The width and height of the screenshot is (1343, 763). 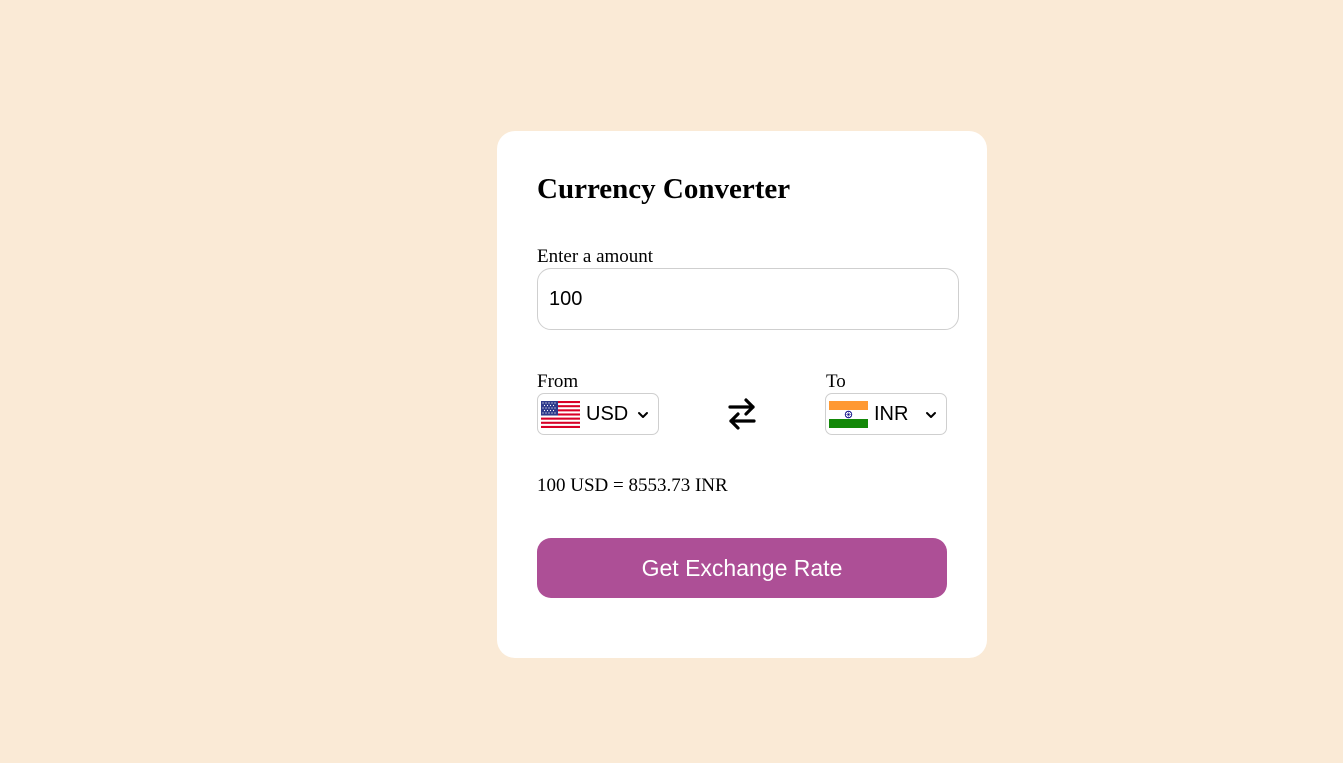 What do you see at coordinates (742, 414) in the screenshot?
I see `swap-arrows-icon` at bounding box center [742, 414].